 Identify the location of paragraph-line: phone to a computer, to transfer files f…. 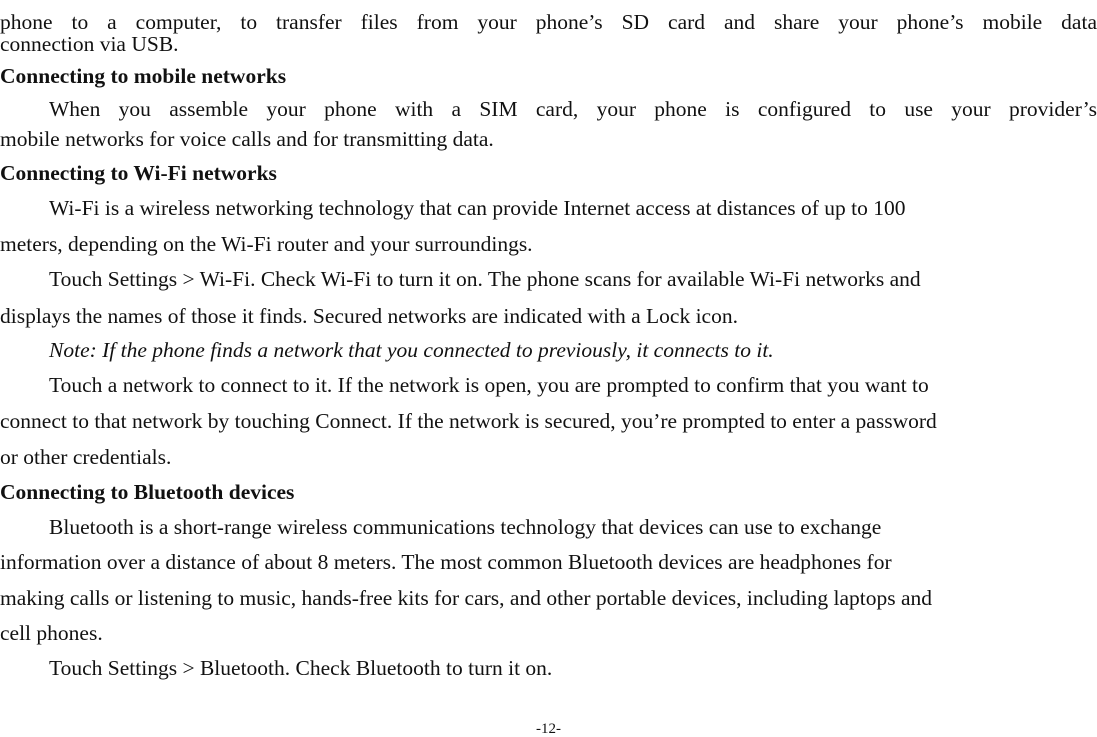
(548, 22).